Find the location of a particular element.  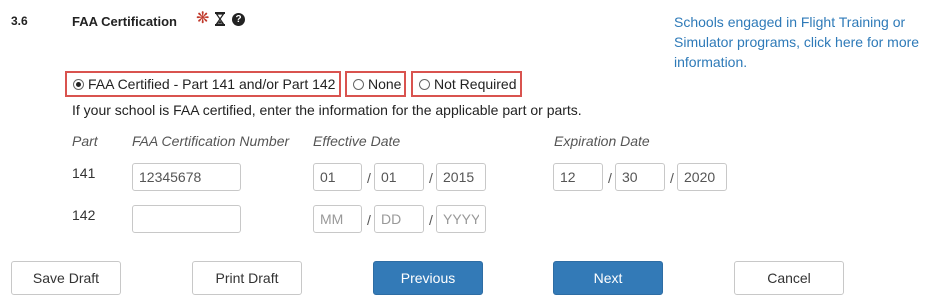

option-faa-certified: FAA Certified - Part 141 and/or Part 142 is located at coordinates (203, 84).